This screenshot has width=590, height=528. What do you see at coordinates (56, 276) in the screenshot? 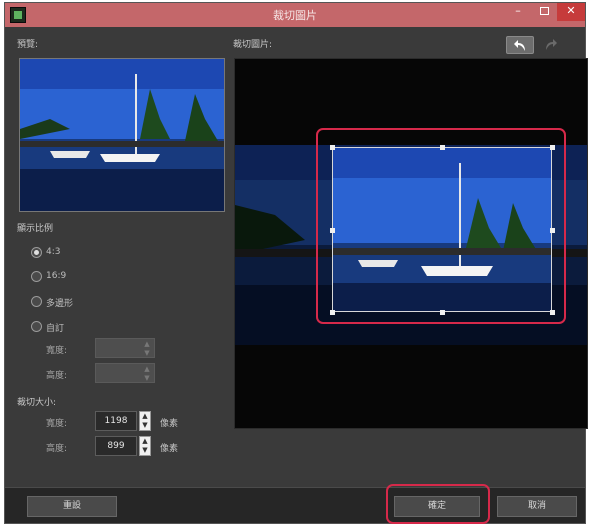
I see `aspect-option-label: 16:9` at bounding box center [56, 276].